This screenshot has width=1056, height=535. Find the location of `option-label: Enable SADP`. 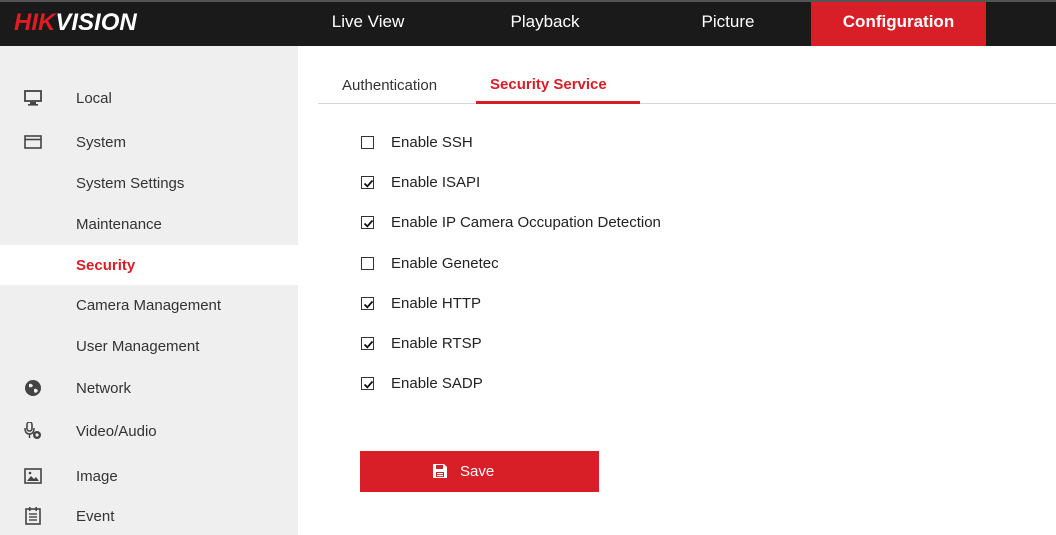

option-label: Enable SADP is located at coordinates (437, 383).